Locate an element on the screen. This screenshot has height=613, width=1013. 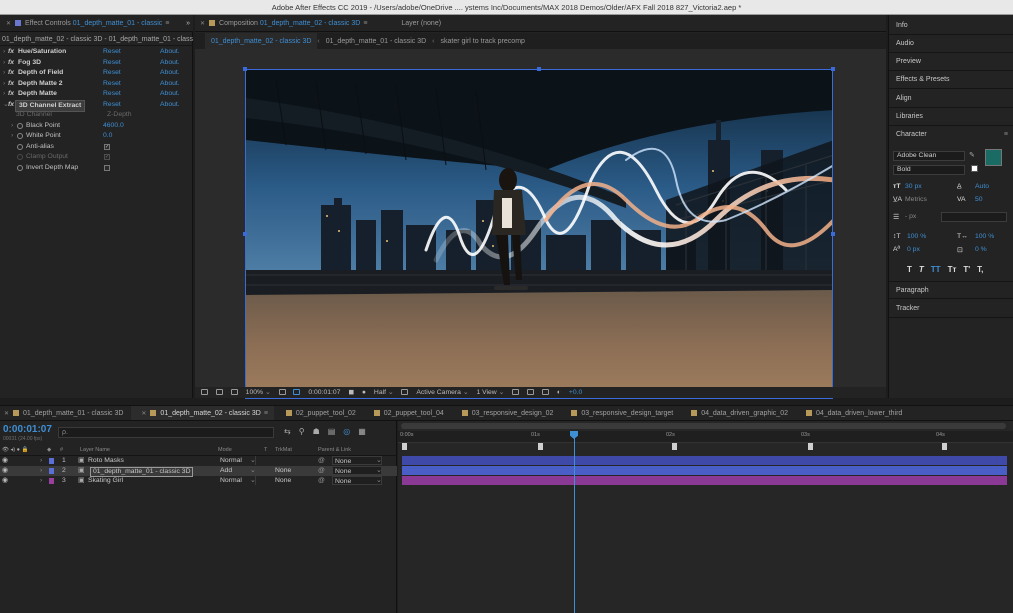
timeline-tab: 04_data_driven_graphic_02 is located at coordinates (737, 413).